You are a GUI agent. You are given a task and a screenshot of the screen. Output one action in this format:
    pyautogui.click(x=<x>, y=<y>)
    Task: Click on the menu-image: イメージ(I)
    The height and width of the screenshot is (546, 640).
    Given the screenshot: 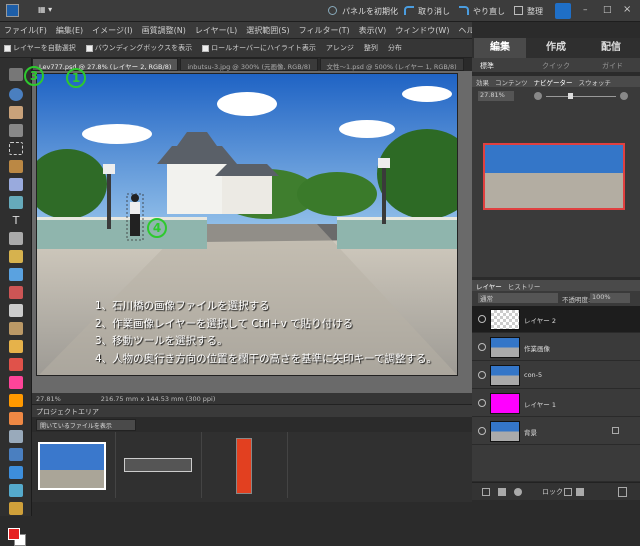 What is the action you would take?
    pyautogui.click(x=112, y=30)
    